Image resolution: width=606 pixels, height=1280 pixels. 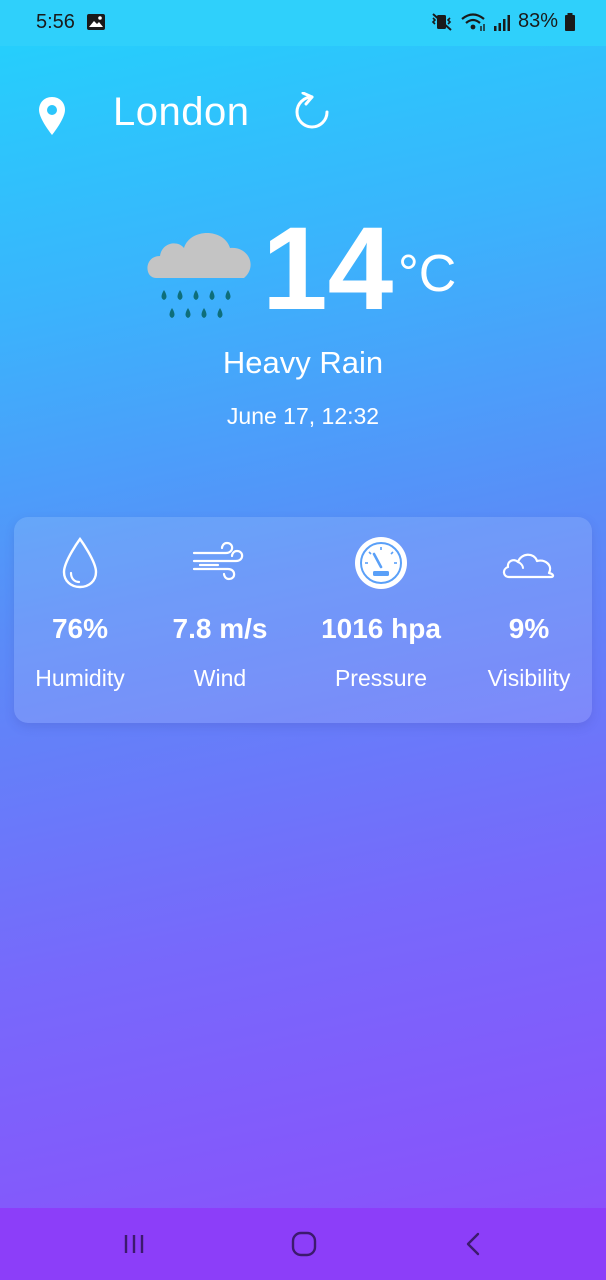 I want to click on back-icon, so click(x=474, y=1244).